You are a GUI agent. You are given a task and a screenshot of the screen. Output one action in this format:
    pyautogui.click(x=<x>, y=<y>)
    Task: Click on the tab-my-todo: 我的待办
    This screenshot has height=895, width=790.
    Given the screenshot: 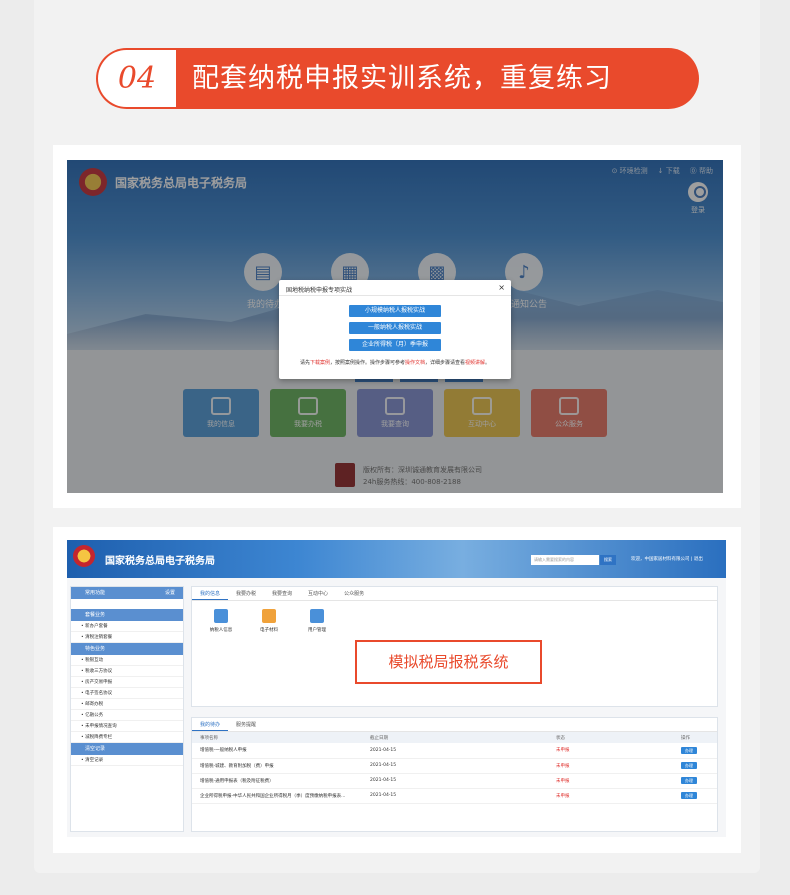 What is the action you would take?
    pyautogui.click(x=210, y=724)
    